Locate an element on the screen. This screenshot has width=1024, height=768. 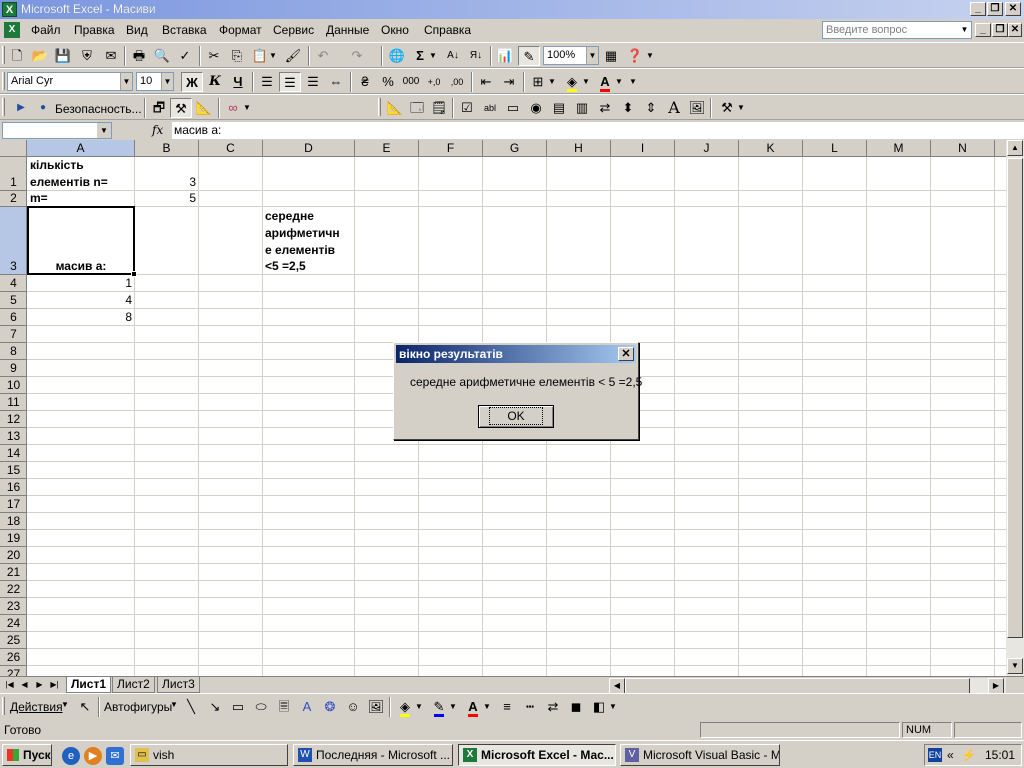
column-header-b: B is located at coordinates (167, 148).